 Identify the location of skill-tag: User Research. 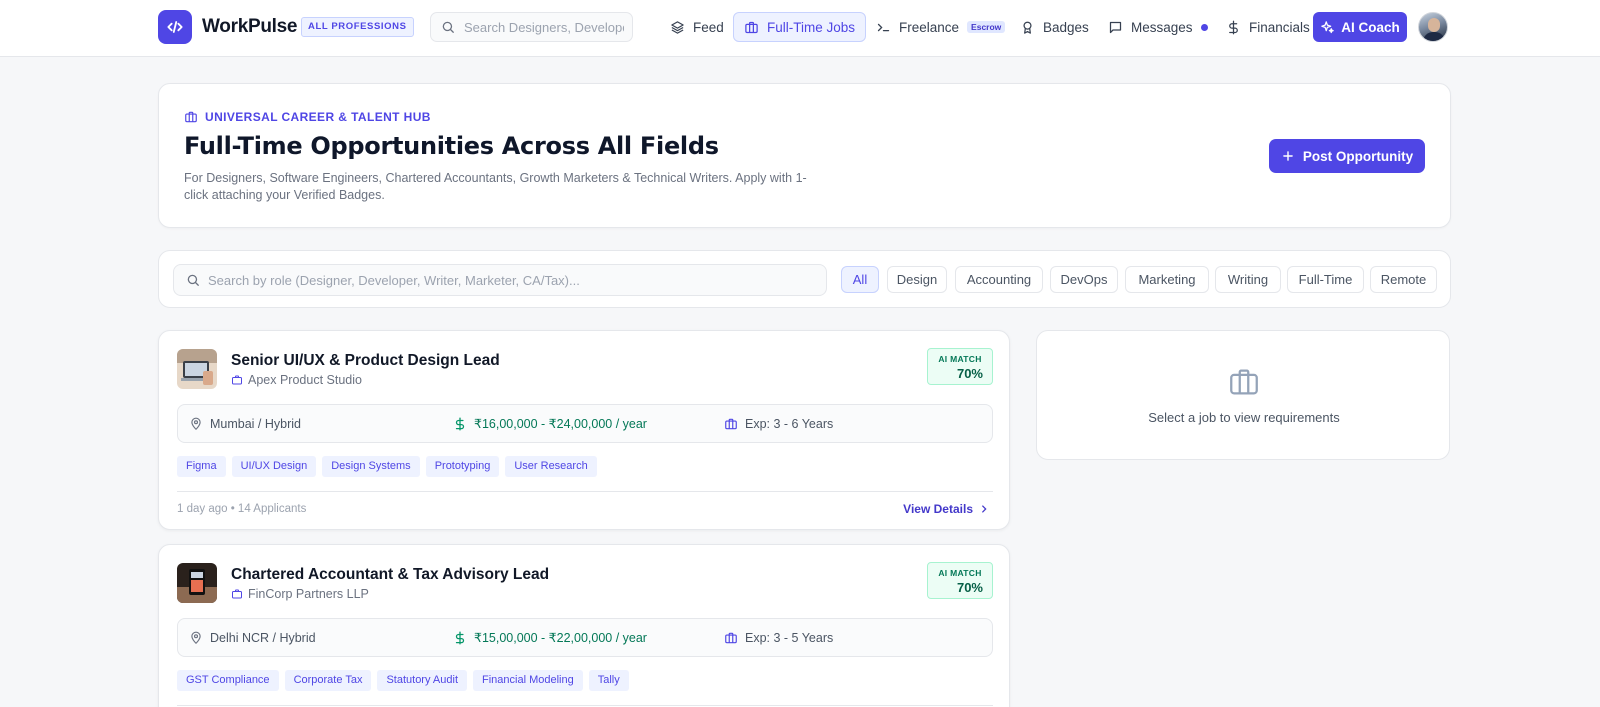
(551, 466).